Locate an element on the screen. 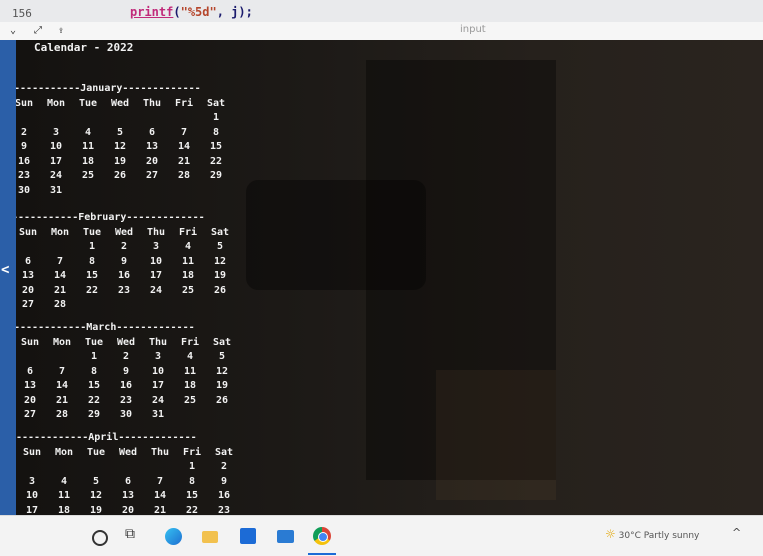 The height and width of the screenshot is (556, 763). store-icon is located at coordinates (248, 536).